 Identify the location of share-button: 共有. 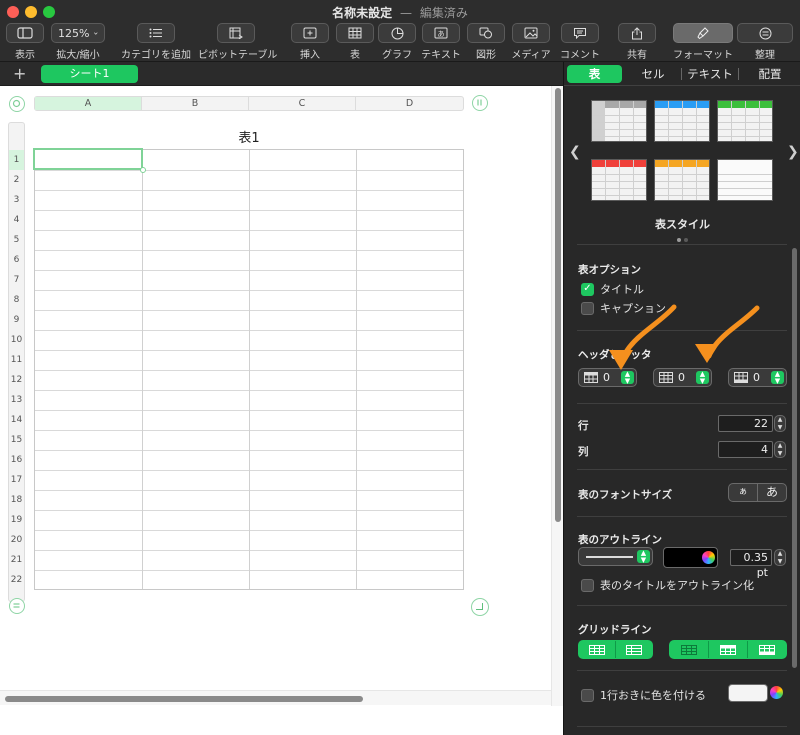
(637, 42).